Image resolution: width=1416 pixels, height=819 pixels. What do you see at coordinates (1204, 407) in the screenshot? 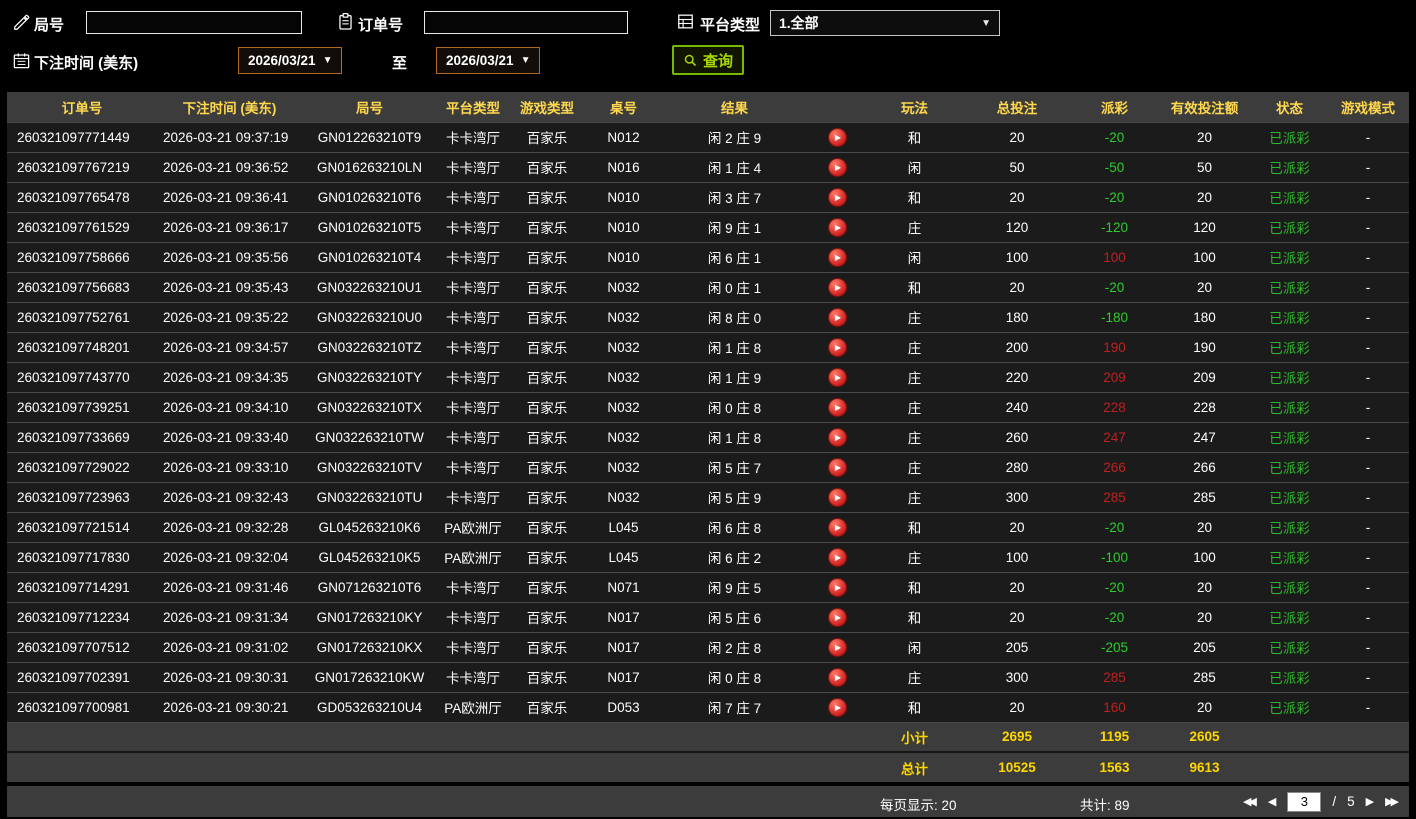
I see `cell-valid-bet: 228` at bounding box center [1204, 407].